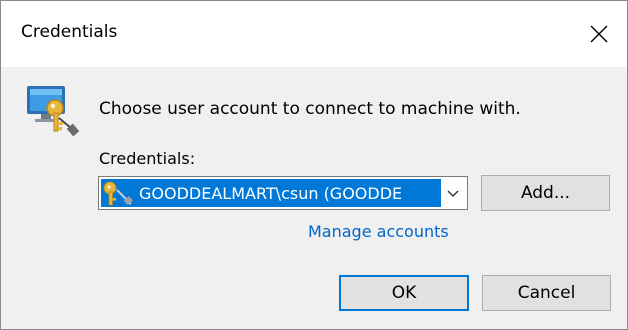 The width and height of the screenshot is (628, 330). What do you see at coordinates (118, 193) in the screenshot?
I see `key-icon` at bounding box center [118, 193].